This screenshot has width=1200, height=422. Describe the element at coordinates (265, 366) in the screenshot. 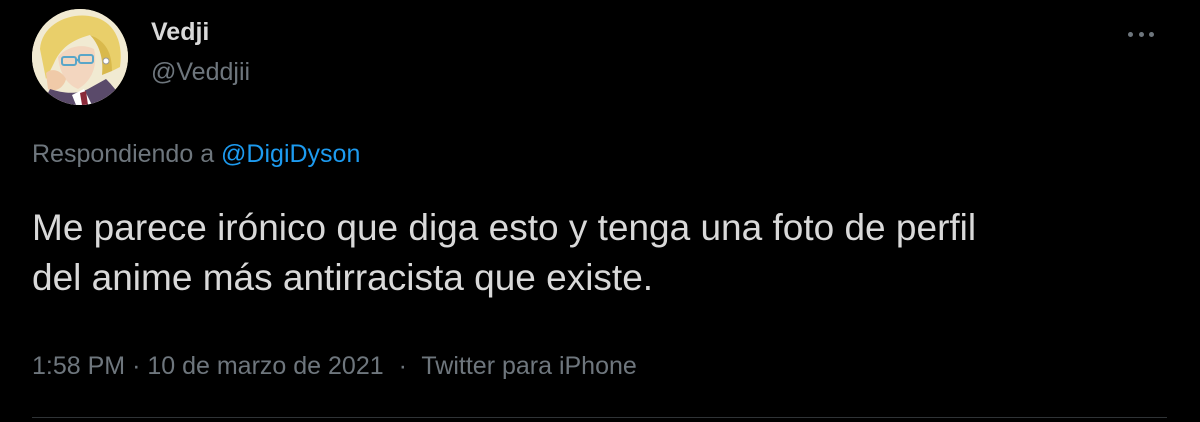

I see `tweet-date: 10 de marzo de 2021` at that location.